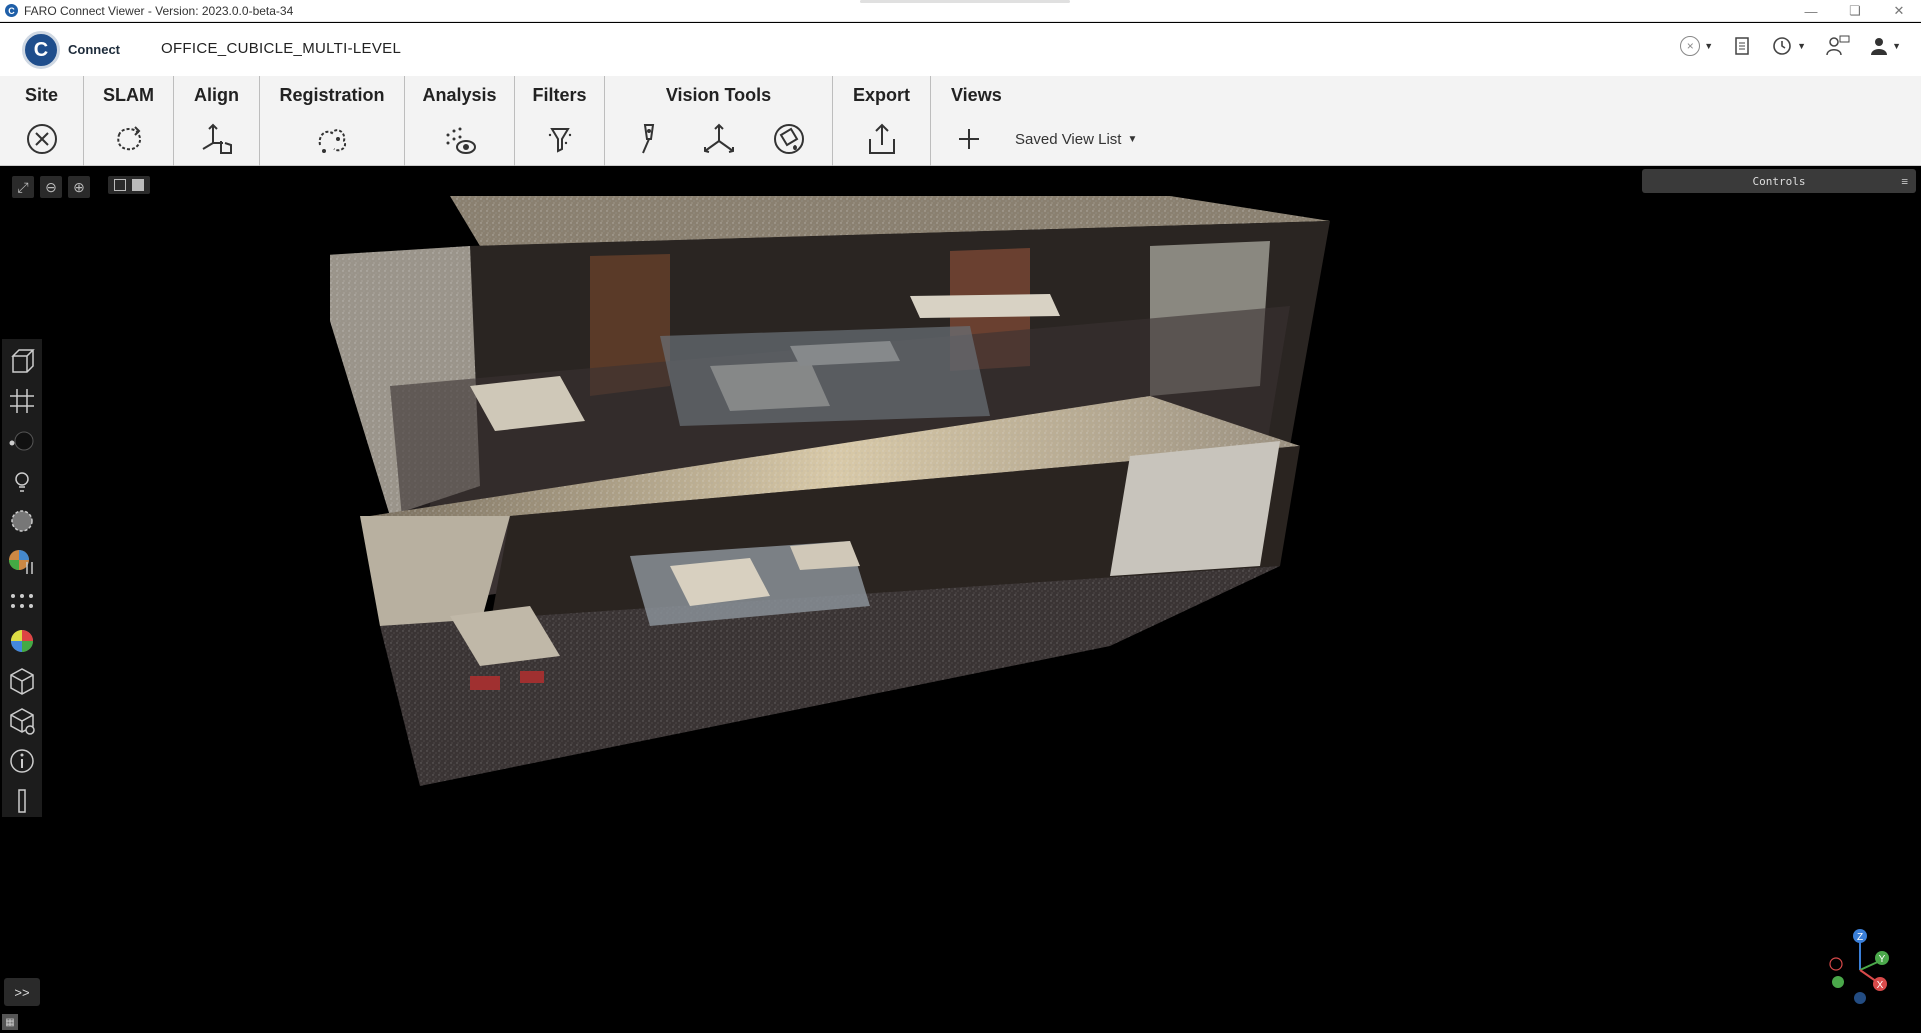 Image resolution: width=1921 pixels, height=1033 pixels. What do you see at coordinates (1782, 46) in the screenshot?
I see `history-icon` at bounding box center [1782, 46].